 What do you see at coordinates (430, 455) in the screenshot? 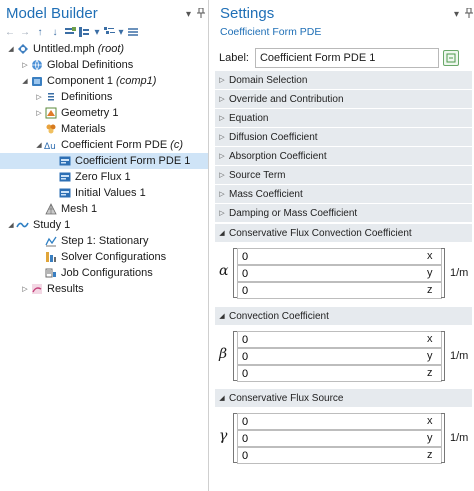
I see `component-label: z` at bounding box center [430, 455].